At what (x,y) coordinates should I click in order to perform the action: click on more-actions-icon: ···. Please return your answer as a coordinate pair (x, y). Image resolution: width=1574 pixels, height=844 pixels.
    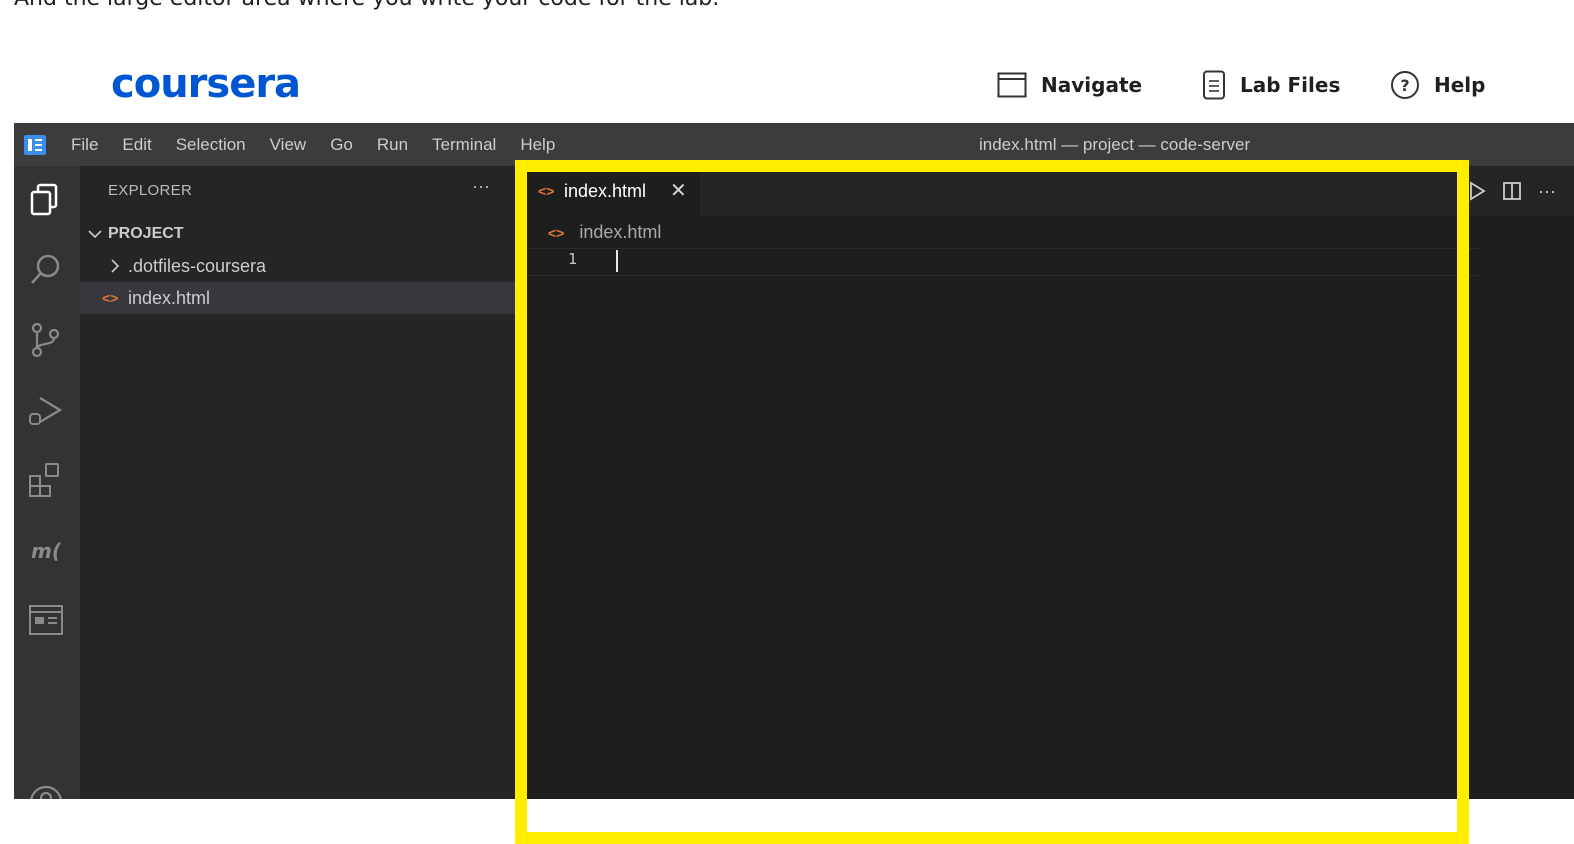
    Looking at the image, I should click on (1547, 191).